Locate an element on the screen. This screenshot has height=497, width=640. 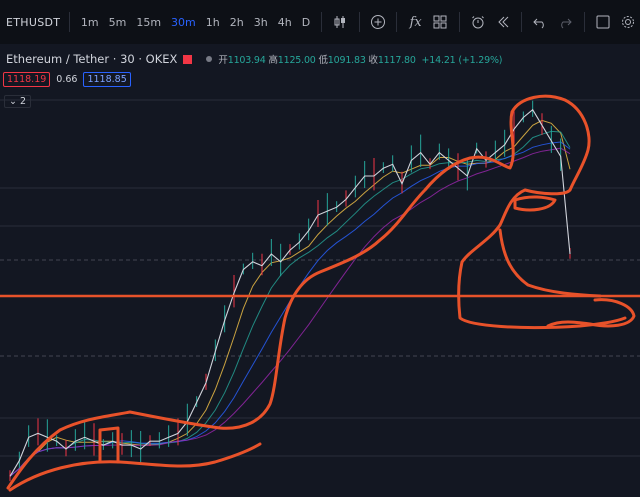
chevron-down-icon: ⌄ is located at coordinates (14, 101).